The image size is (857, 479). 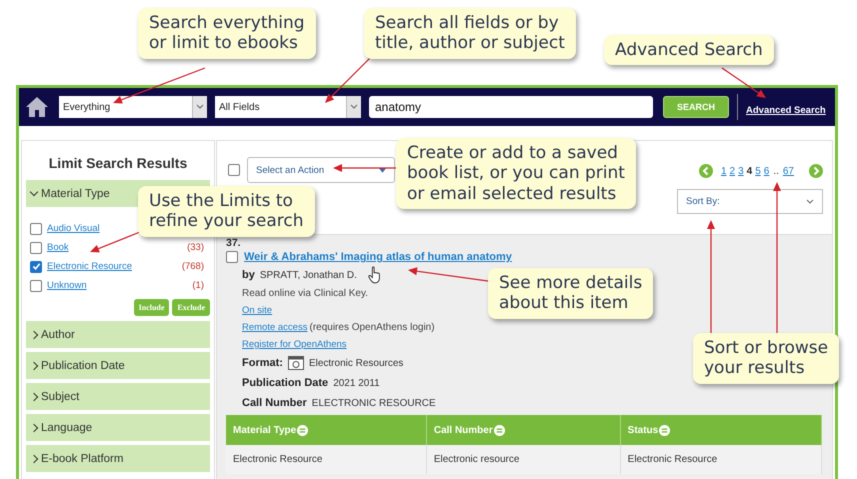 What do you see at coordinates (511, 107) in the screenshot?
I see `search-field: anatomy` at bounding box center [511, 107].